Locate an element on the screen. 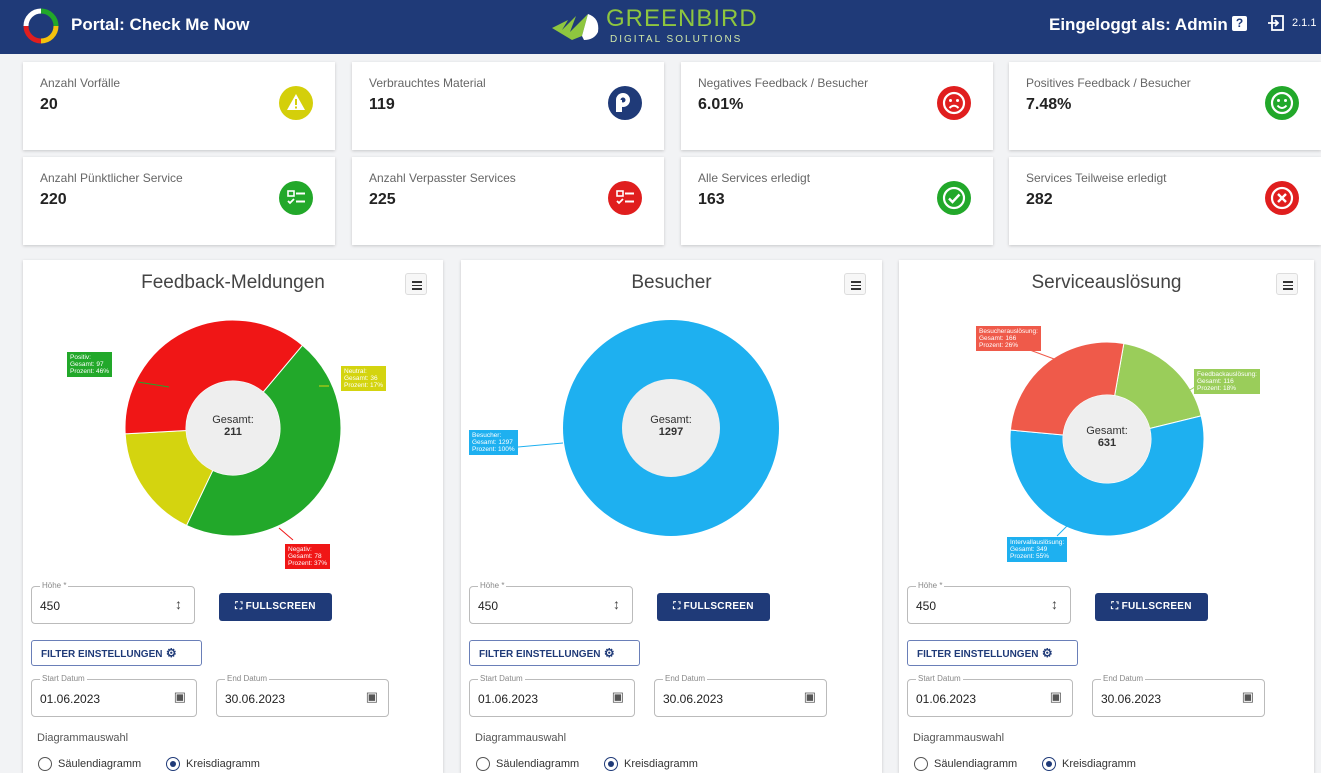  data-label-line: Gesamt: 116 is located at coordinates (1215, 381).